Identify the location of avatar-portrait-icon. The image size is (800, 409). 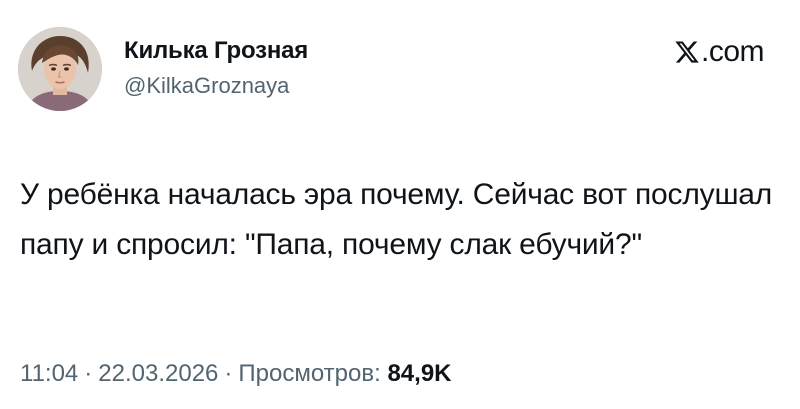
(60, 69).